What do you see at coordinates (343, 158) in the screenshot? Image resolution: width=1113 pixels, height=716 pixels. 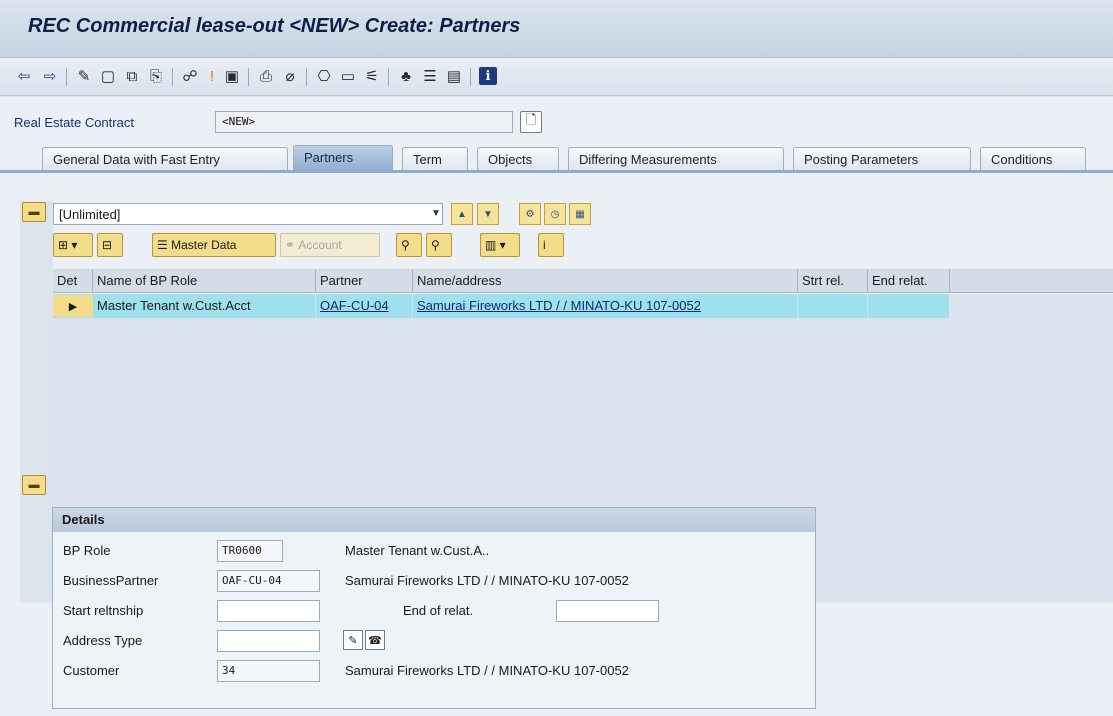 I see `tab-partners: Partners` at bounding box center [343, 158].